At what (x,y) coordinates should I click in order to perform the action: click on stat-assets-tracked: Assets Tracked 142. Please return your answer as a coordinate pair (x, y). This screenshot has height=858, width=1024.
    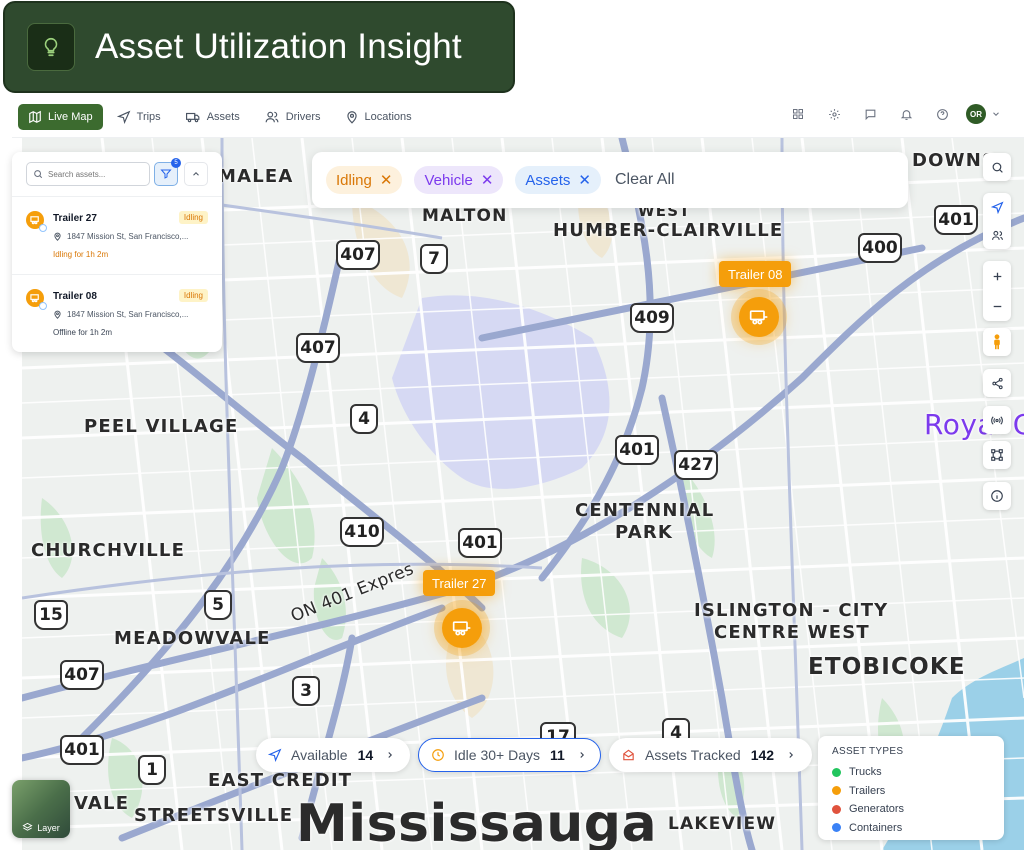
    Looking at the image, I should click on (710, 755).